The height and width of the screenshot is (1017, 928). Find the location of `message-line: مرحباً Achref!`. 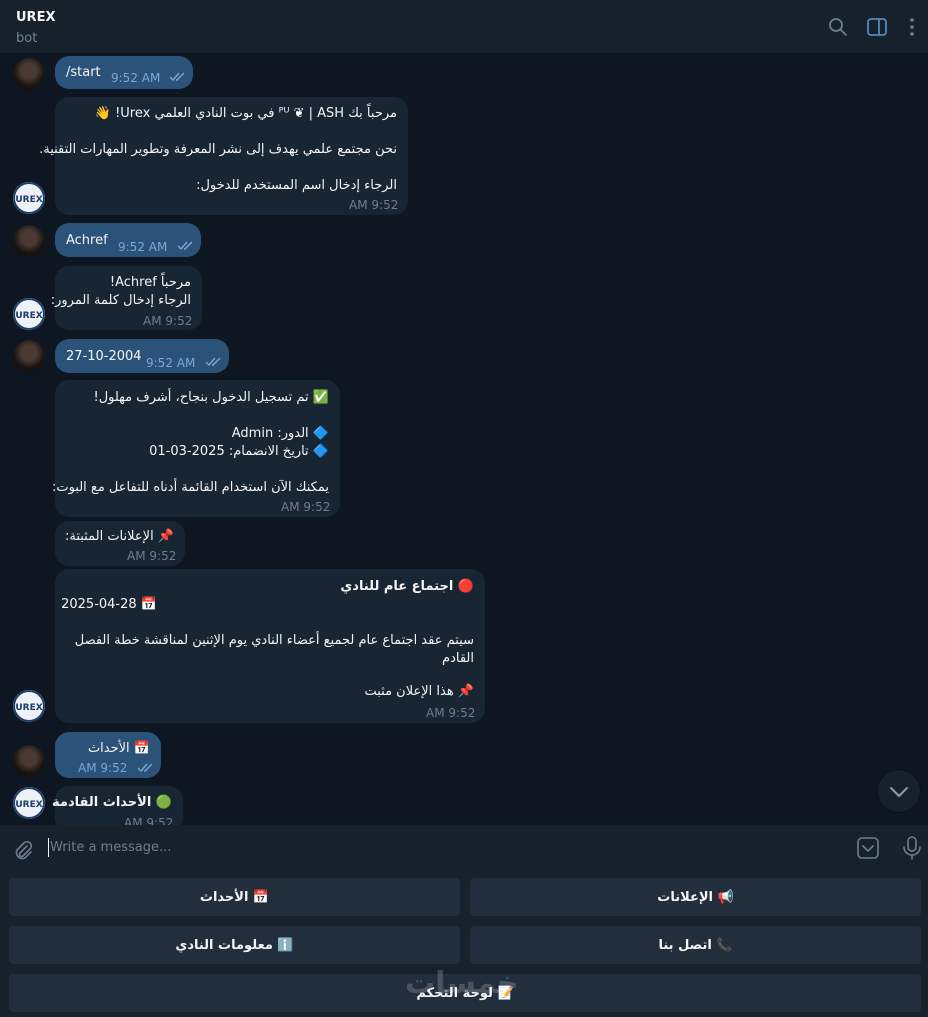

message-line: مرحباً Achref! is located at coordinates (150, 282).